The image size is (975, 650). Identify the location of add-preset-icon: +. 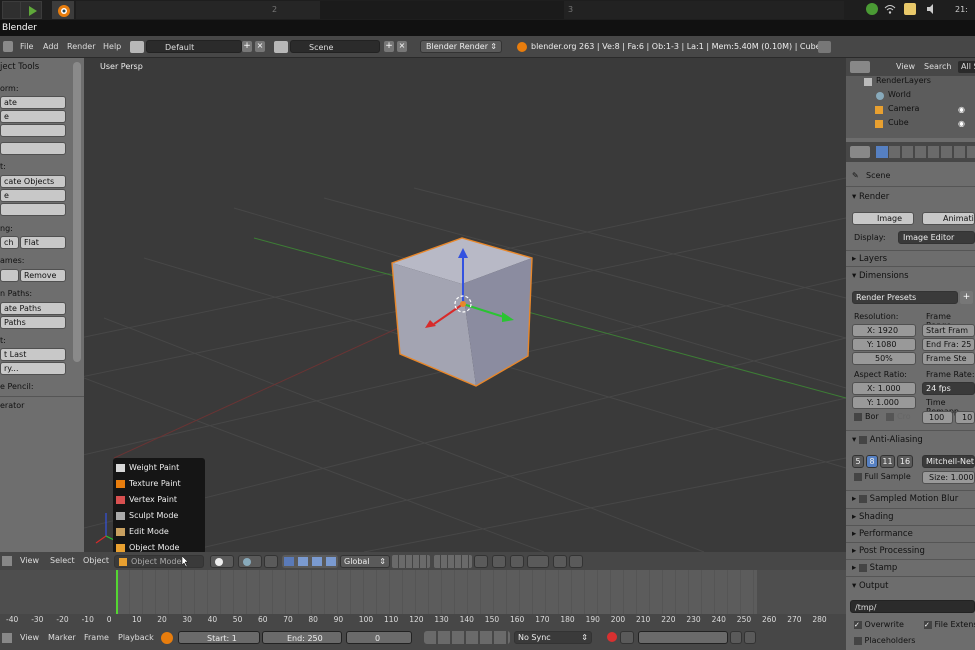
(966, 297).